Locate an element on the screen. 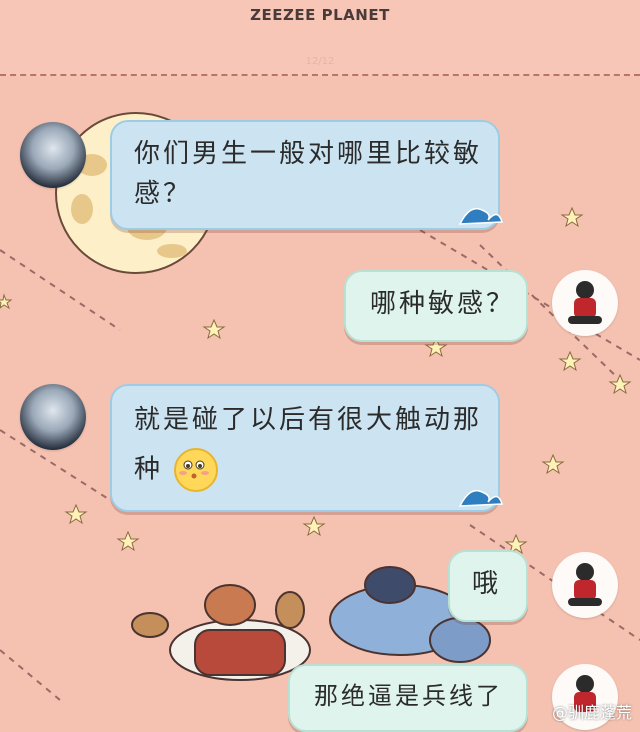 The width and height of the screenshot is (640, 732). message-text: 感？ is located at coordinates (163, 194).